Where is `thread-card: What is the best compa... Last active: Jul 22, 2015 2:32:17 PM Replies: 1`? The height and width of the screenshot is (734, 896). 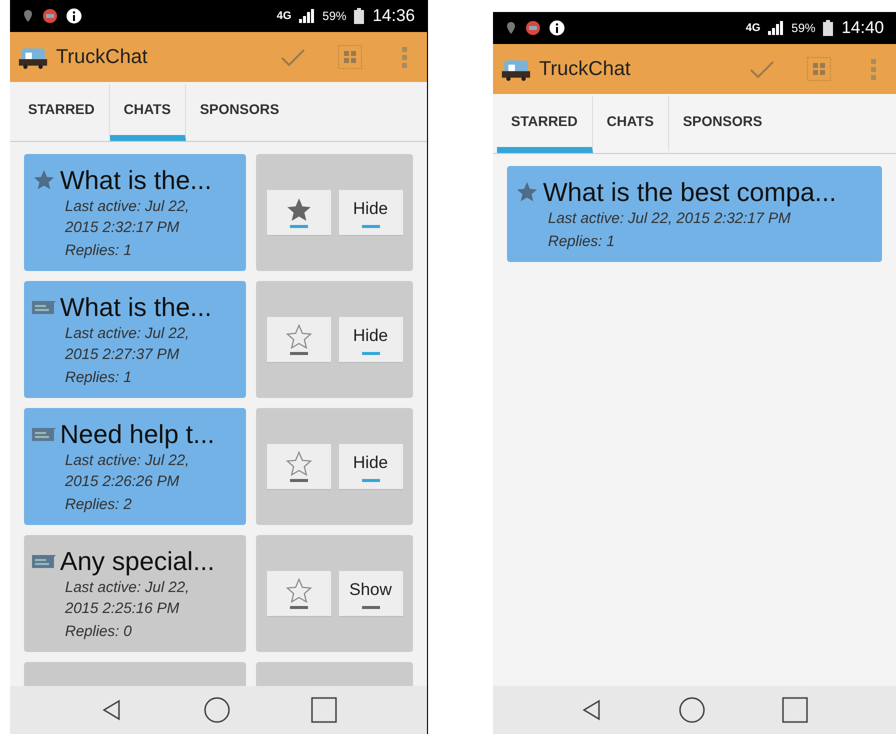
thread-card: What is the best compa... Last active: Jul 22, 2015 2:32:17 PM Replies: 1 is located at coordinates (694, 214).